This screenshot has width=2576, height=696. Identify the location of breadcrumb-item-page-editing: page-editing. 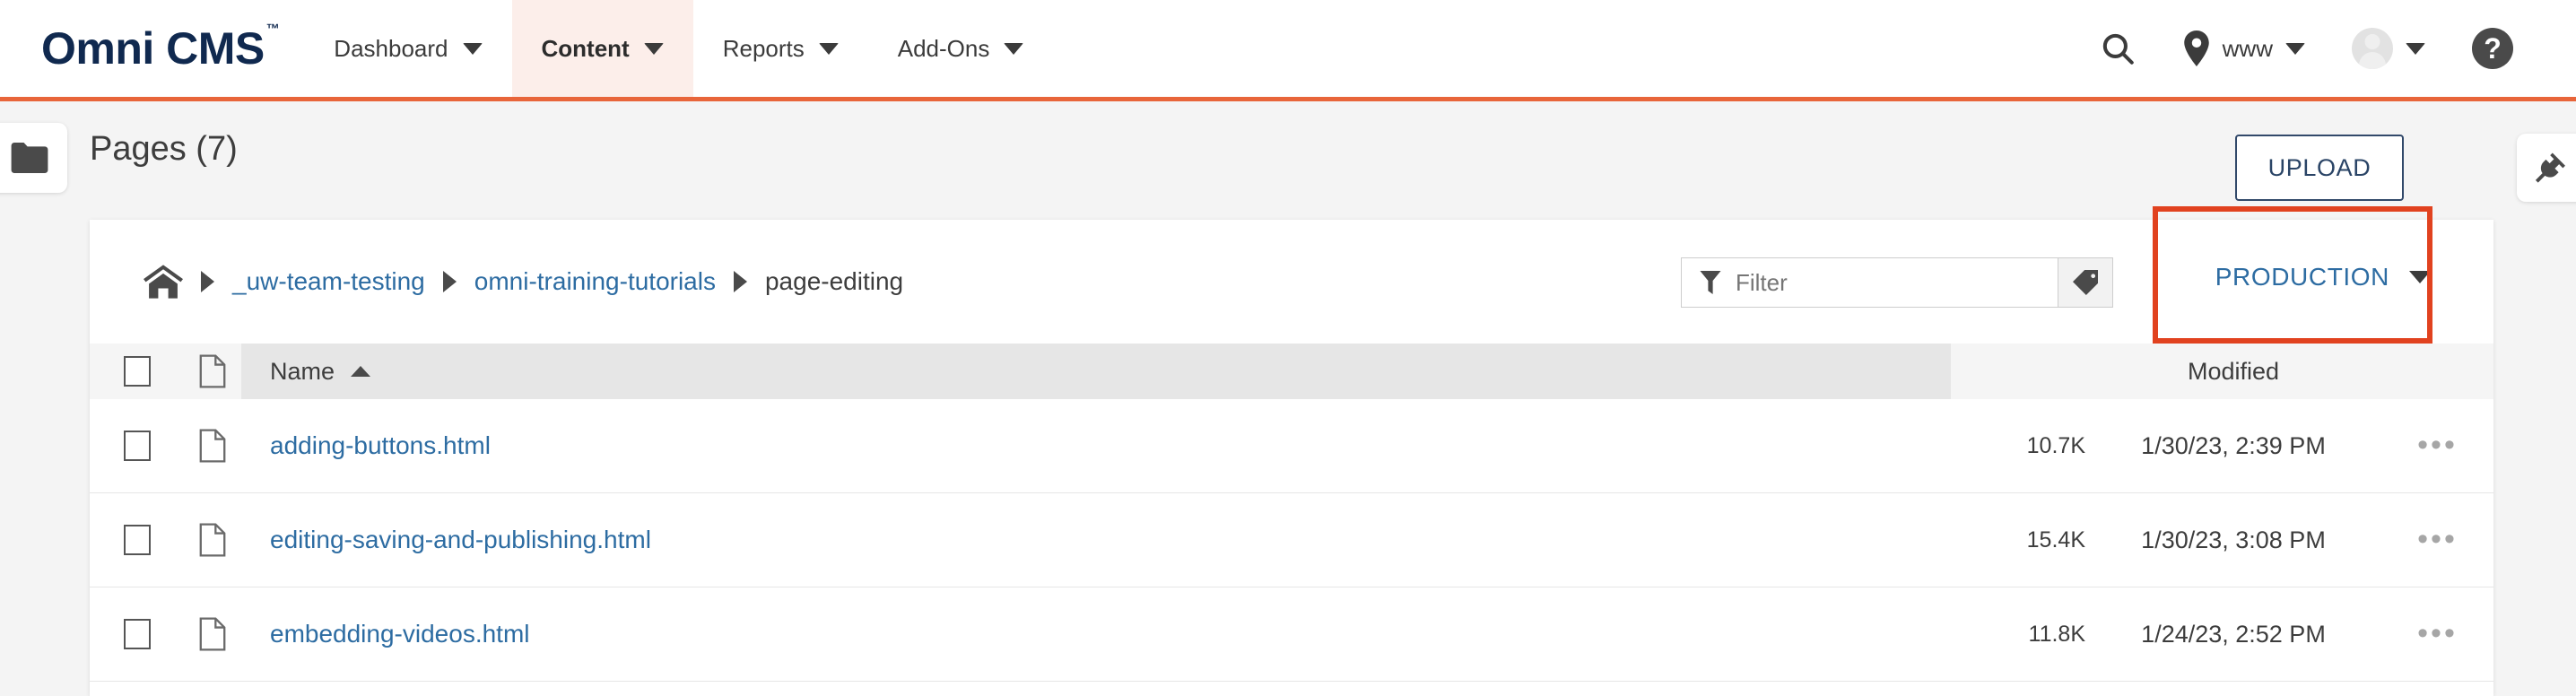
(834, 281).